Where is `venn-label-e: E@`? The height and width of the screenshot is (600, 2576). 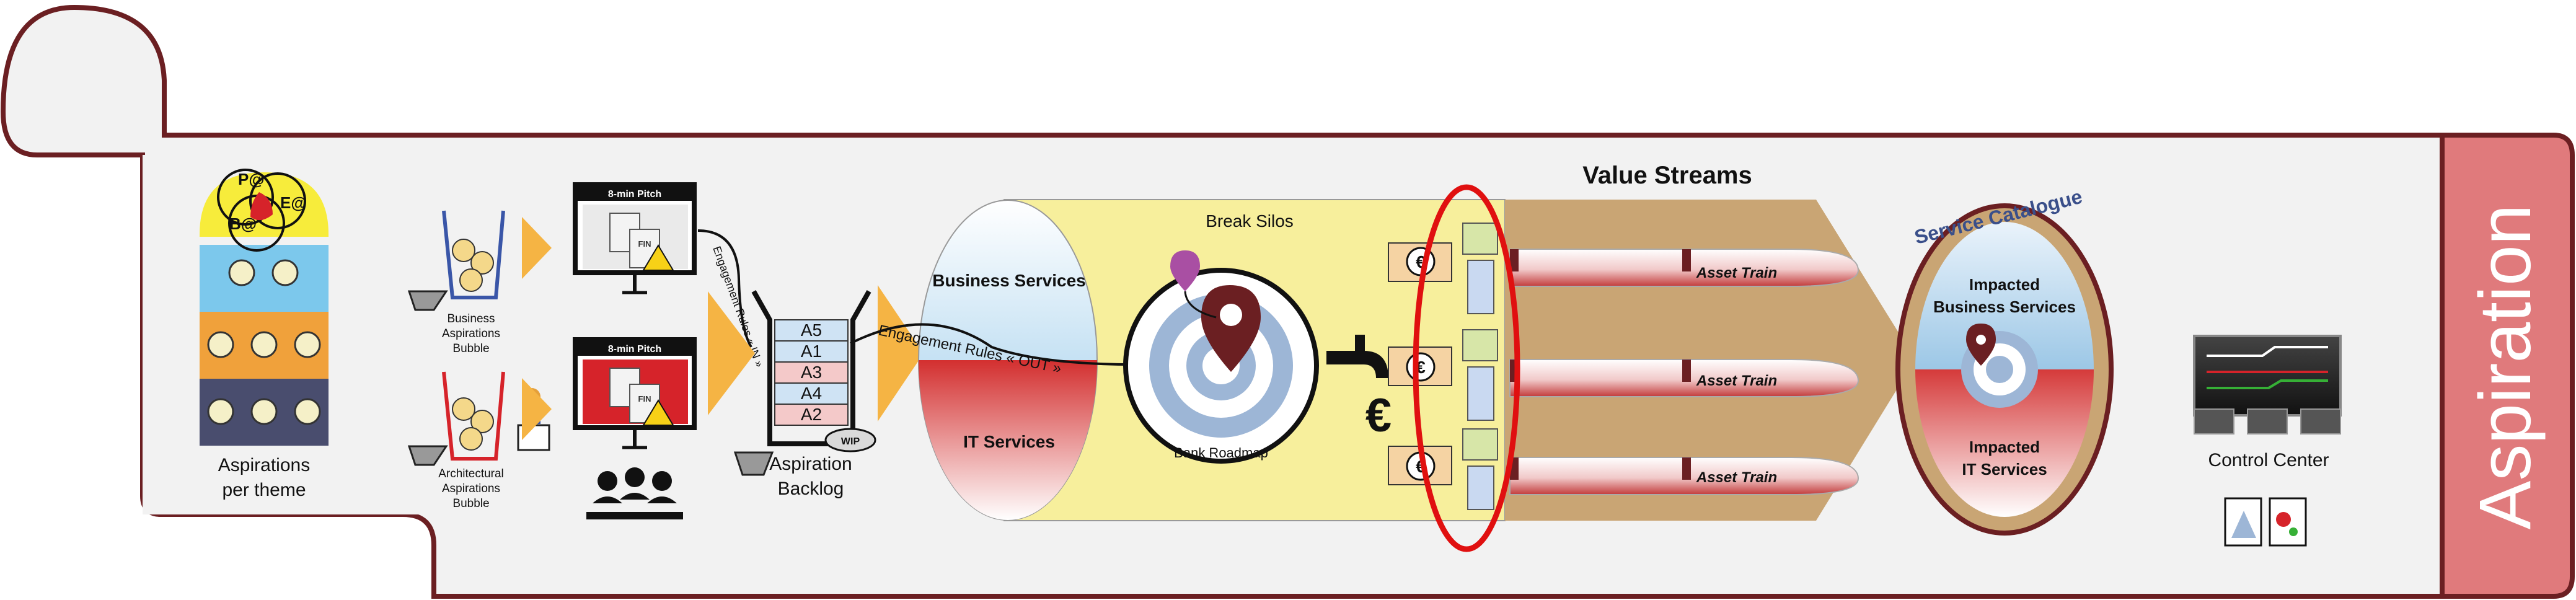
venn-label-e: E@ is located at coordinates (293, 202).